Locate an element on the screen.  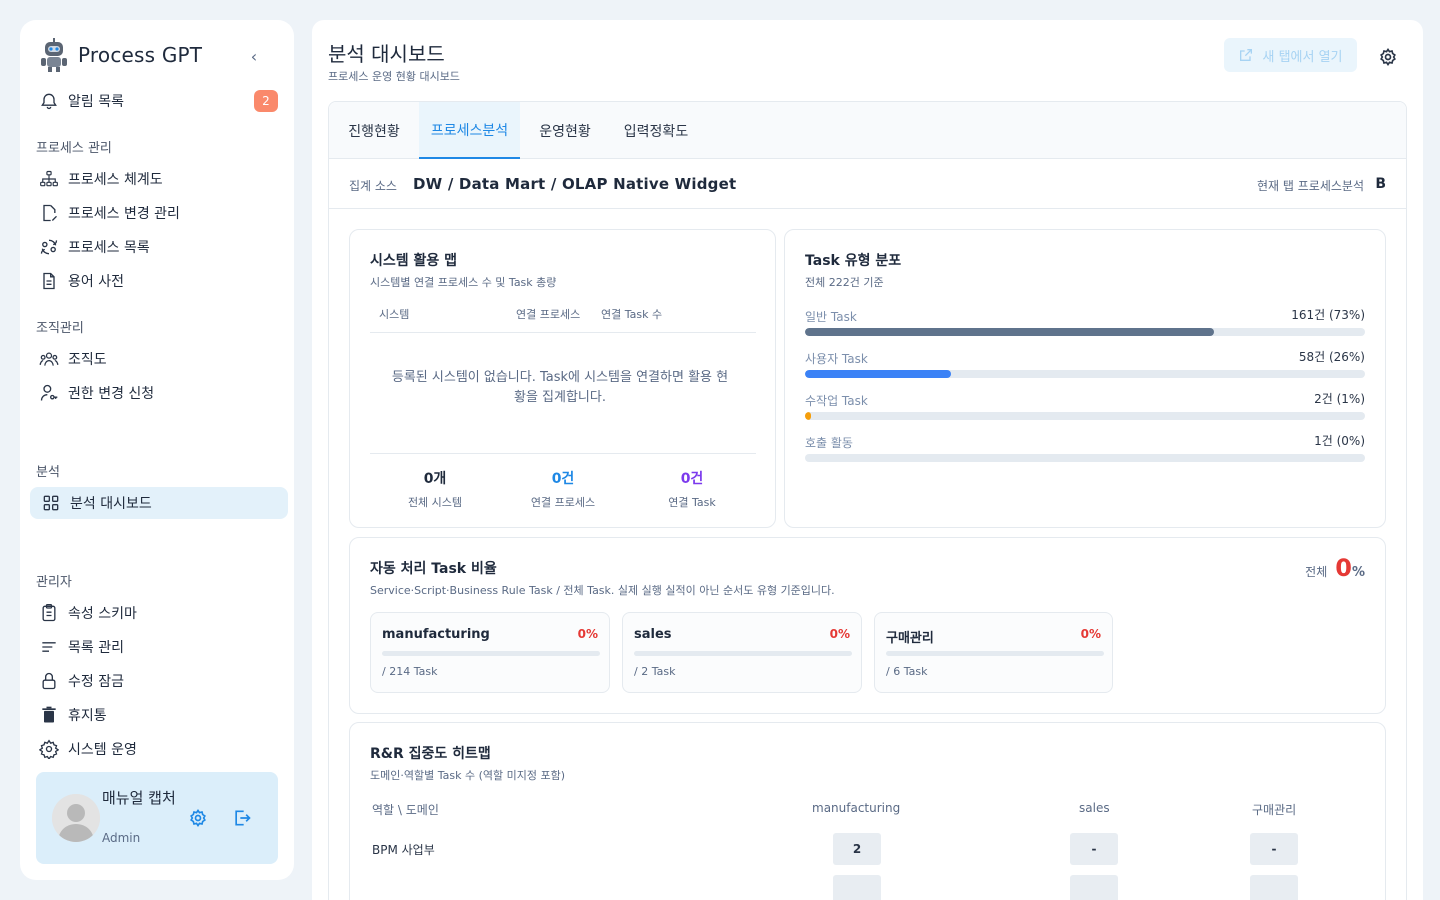
current-tab-value: B is located at coordinates (1380, 184).